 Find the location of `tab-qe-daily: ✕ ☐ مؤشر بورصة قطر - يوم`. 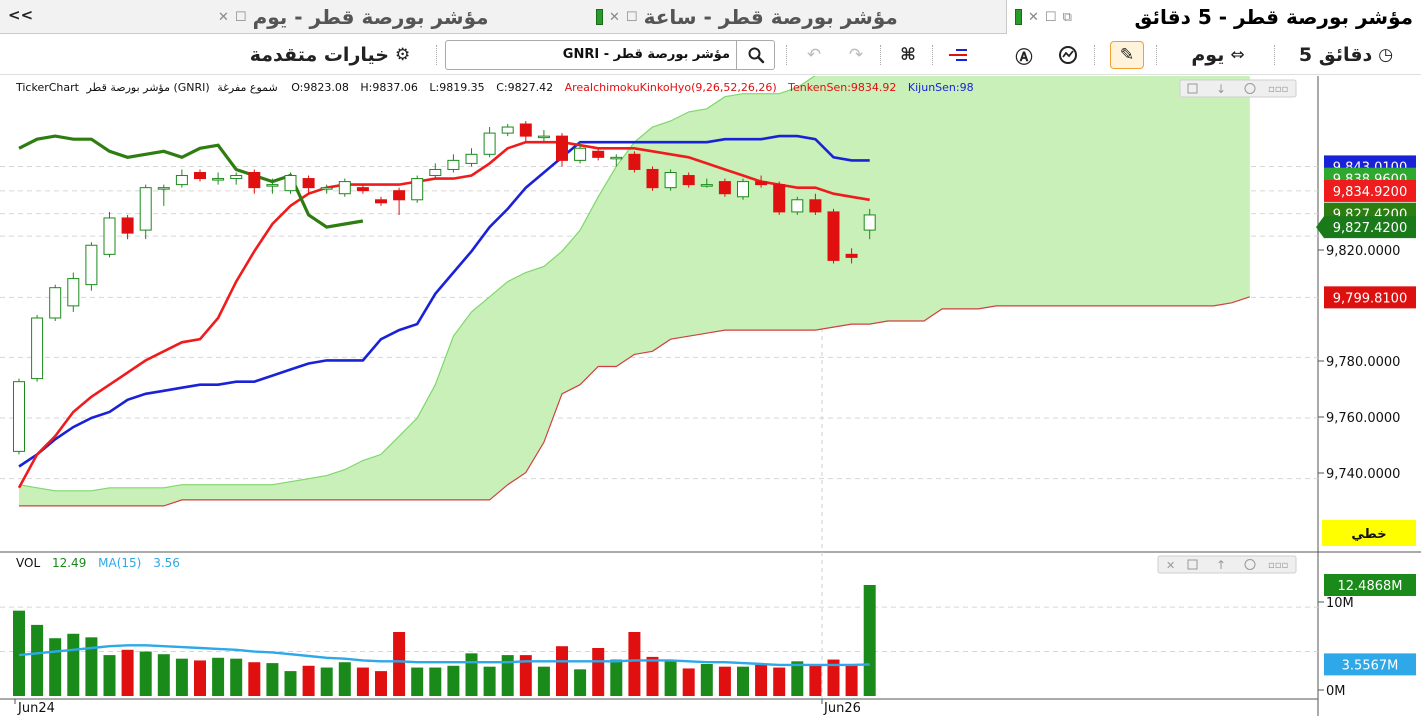

tab-qe-daily: ✕ ☐ مؤشر بورصة قطر - يوم is located at coordinates (353, 17).